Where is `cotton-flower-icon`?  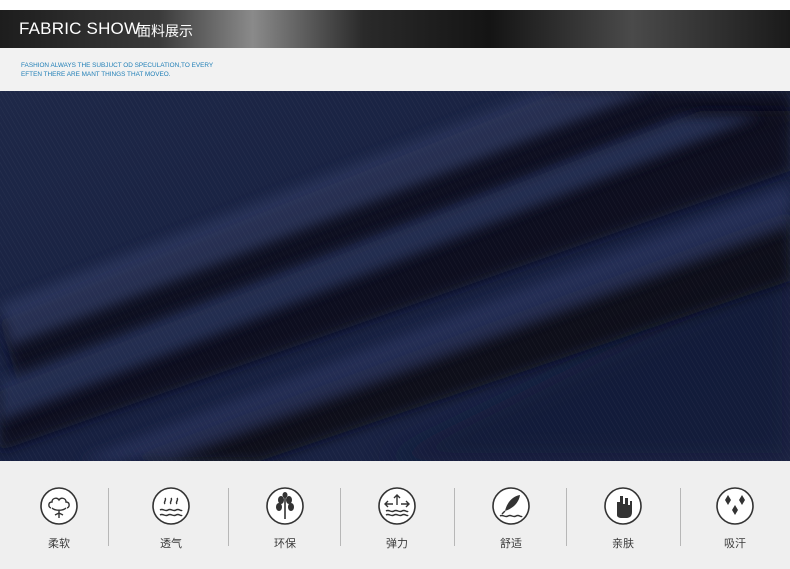 cotton-flower-icon is located at coordinates (59, 506).